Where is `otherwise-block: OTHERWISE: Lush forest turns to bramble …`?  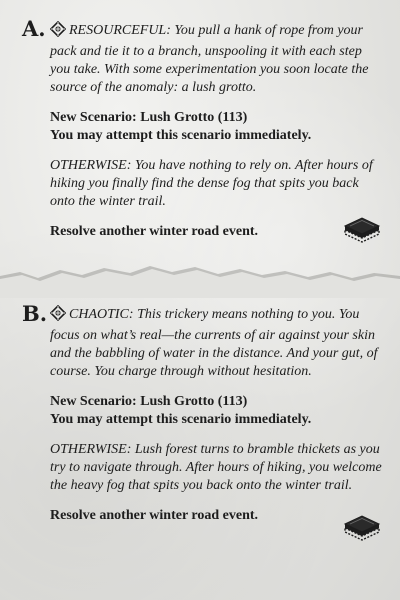
otherwise-block: OTHERWISE: Lush forest turns to bramble … is located at coordinates (216, 468).